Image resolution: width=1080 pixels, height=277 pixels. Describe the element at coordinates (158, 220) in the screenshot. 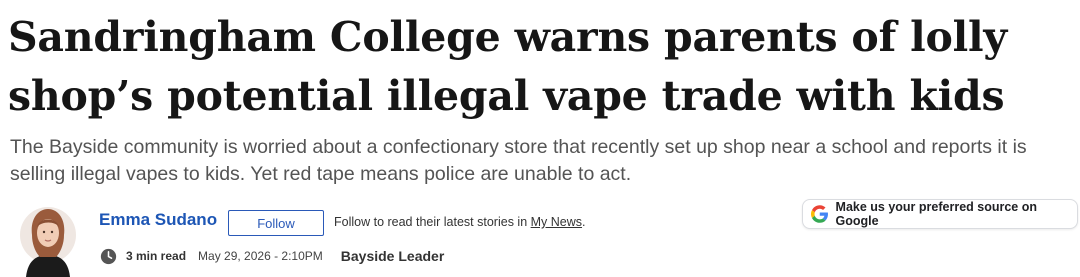

I see `author-name-link: Emma Sudano` at that location.